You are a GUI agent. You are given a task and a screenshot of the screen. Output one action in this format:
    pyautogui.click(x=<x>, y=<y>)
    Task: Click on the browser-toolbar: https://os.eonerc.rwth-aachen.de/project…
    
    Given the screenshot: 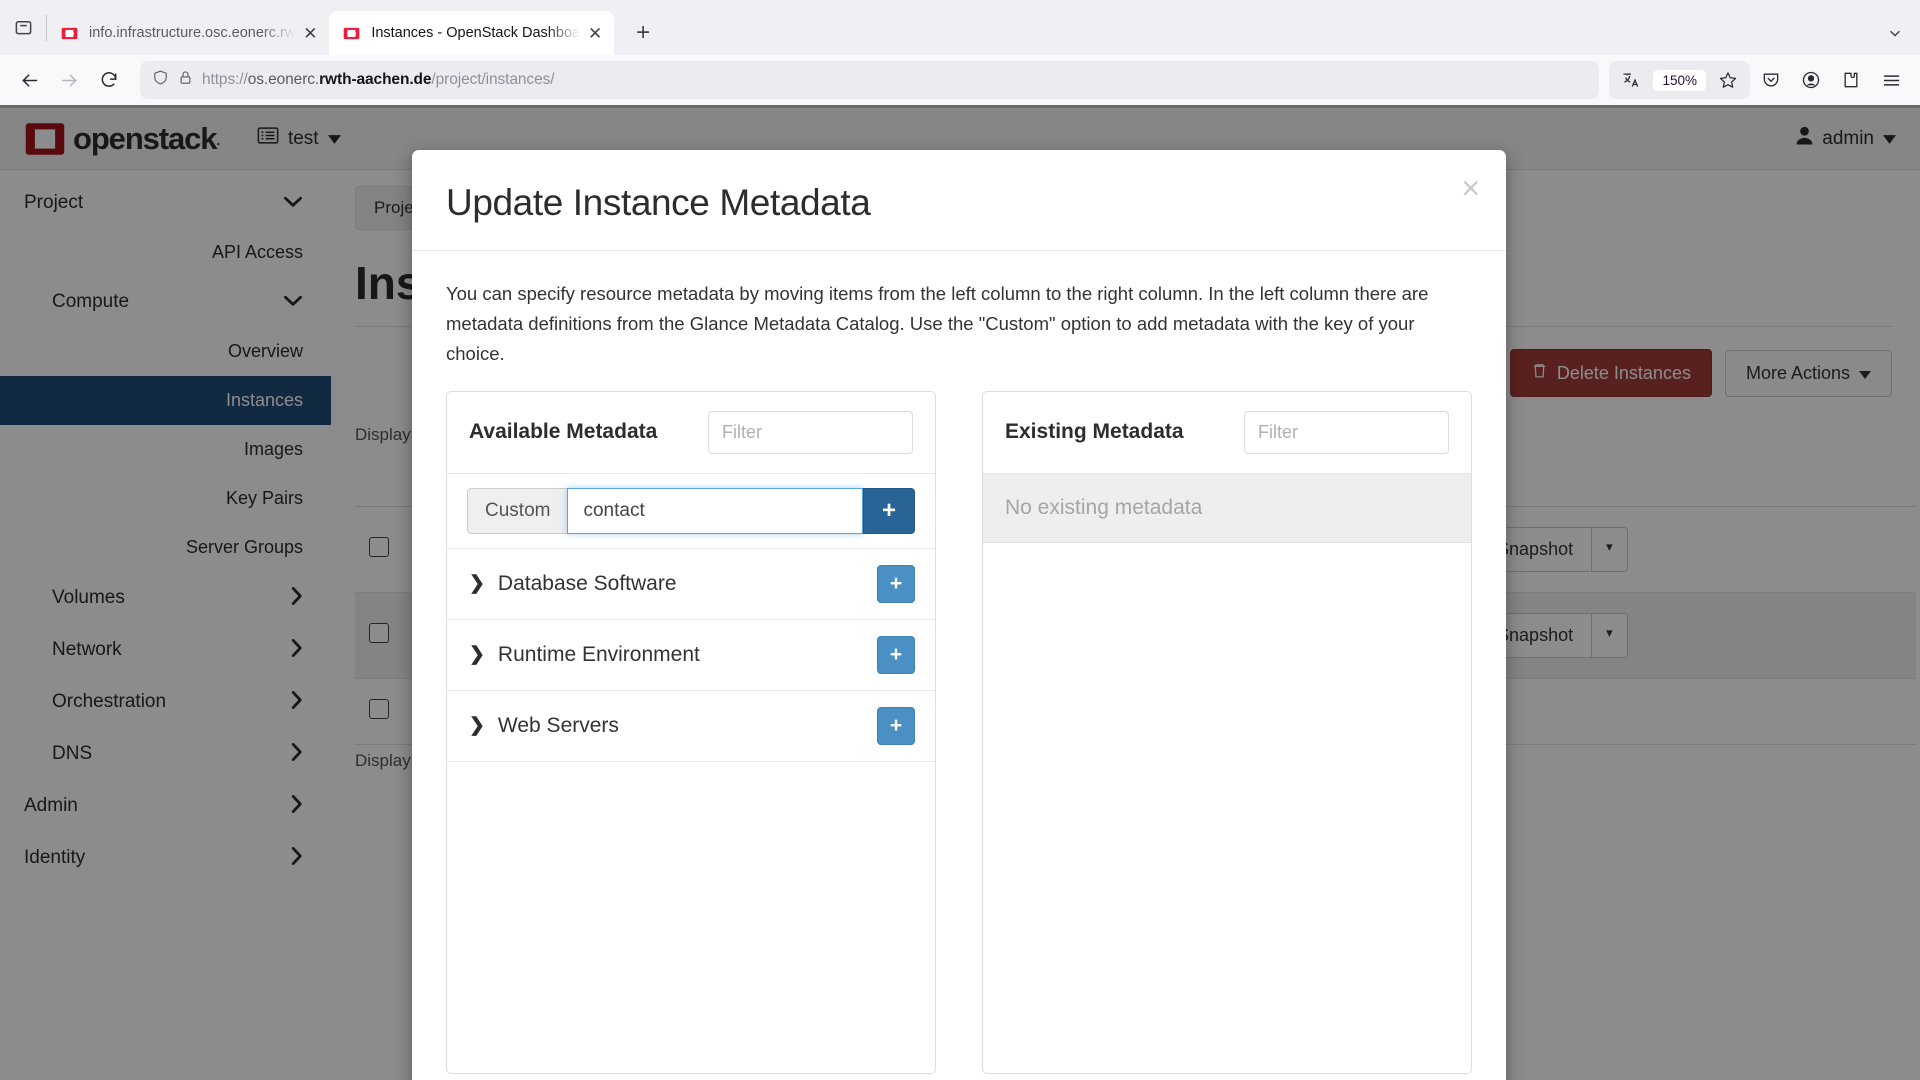 What is the action you would take?
    pyautogui.click(x=960, y=80)
    